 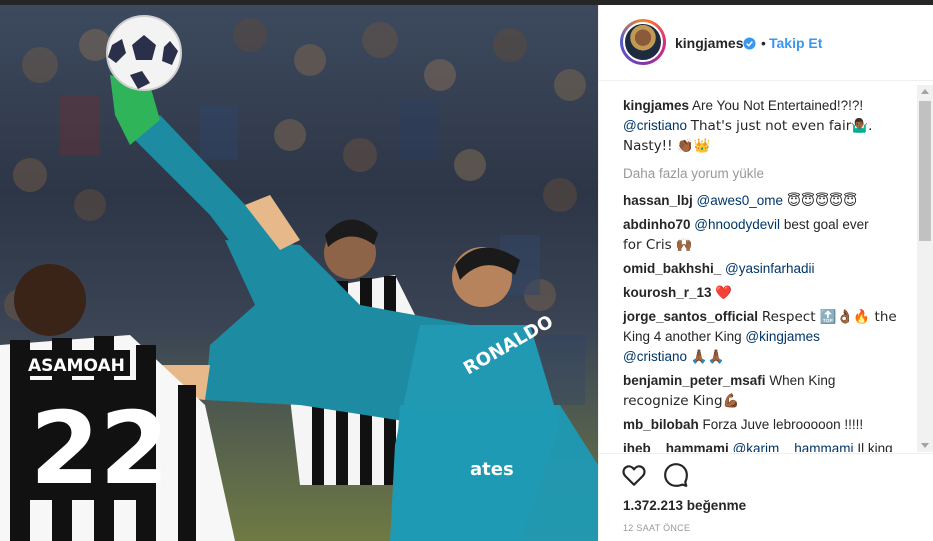 What do you see at coordinates (658, 245) in the screenshot?
I see `comment-text-2: for Cris 🙌🏾` at bounding box center [658, 245].